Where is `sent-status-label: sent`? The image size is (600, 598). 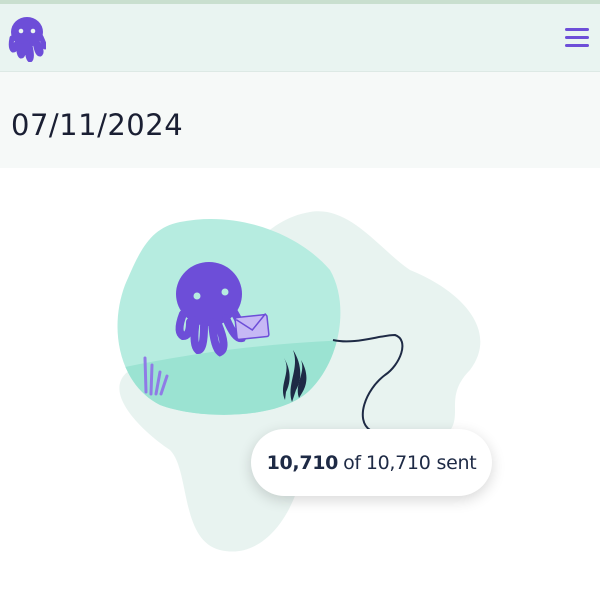
sent-status-label: sent is located at coordinates (456, 462).